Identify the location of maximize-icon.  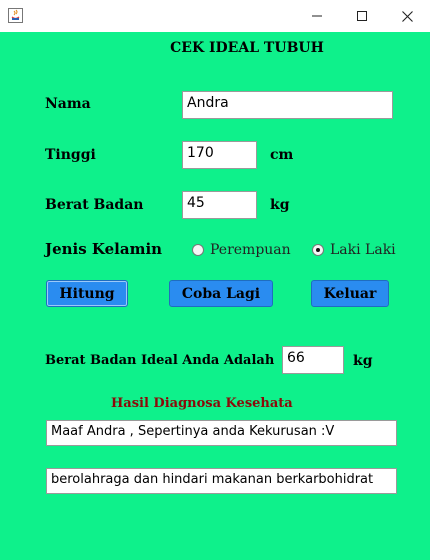
(362, 16).